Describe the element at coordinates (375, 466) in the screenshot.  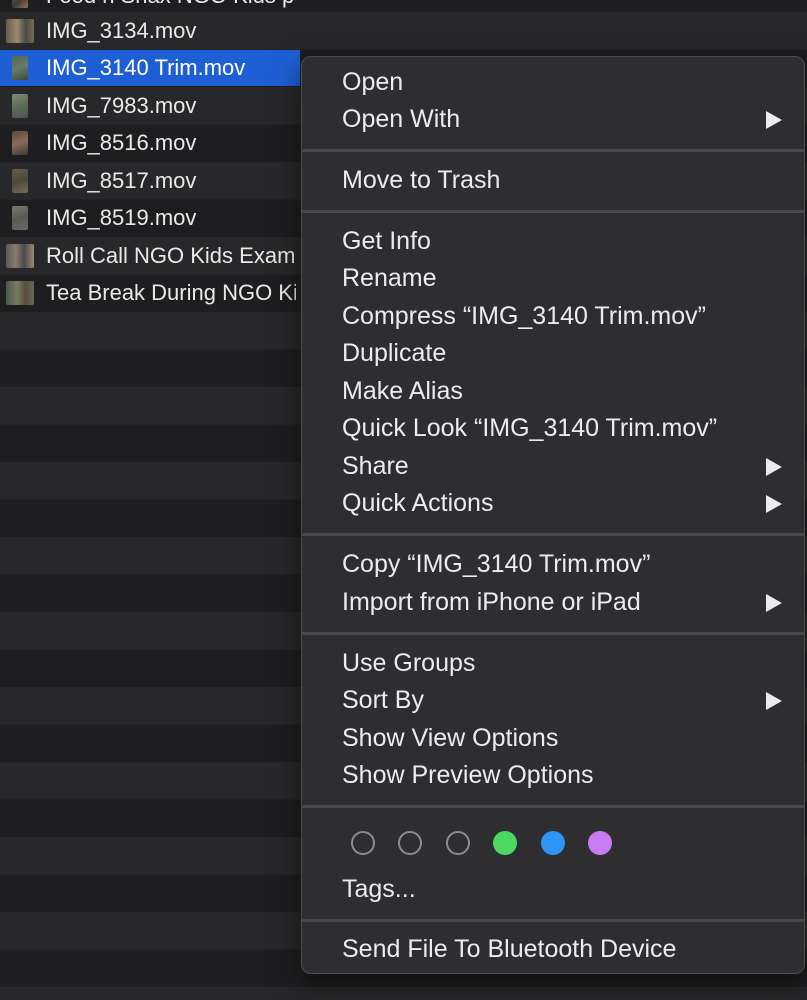
I see `menu-item-label: Share` at that location.